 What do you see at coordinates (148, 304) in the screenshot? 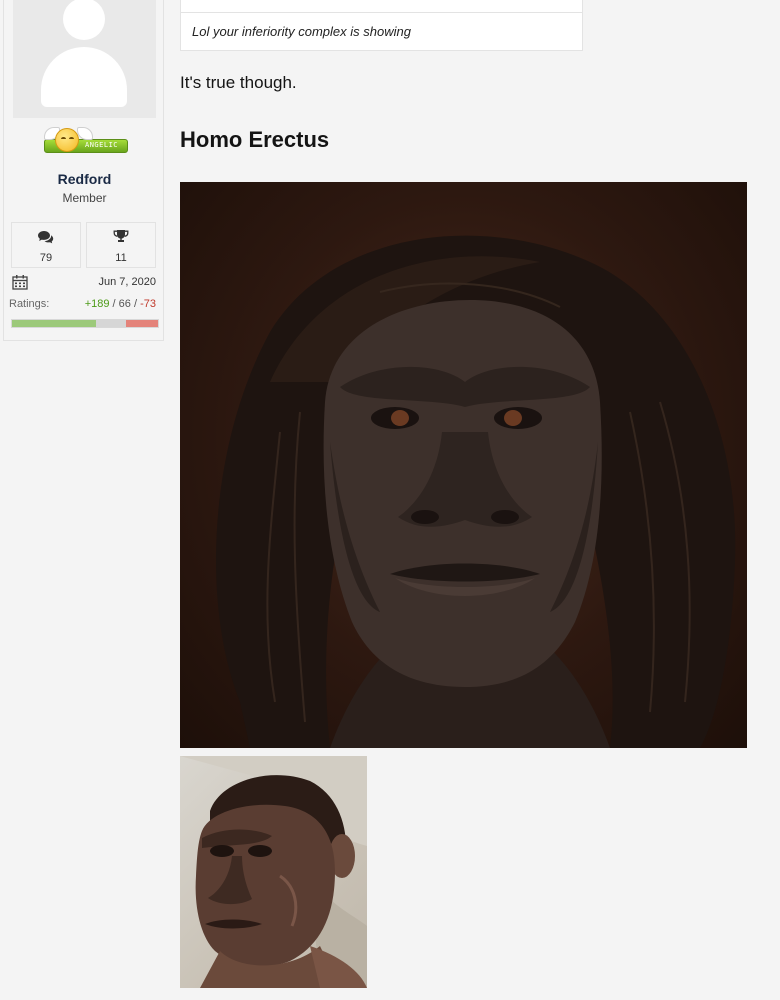
I see `ratings-negative: -73` at bounding box center [148, 304].